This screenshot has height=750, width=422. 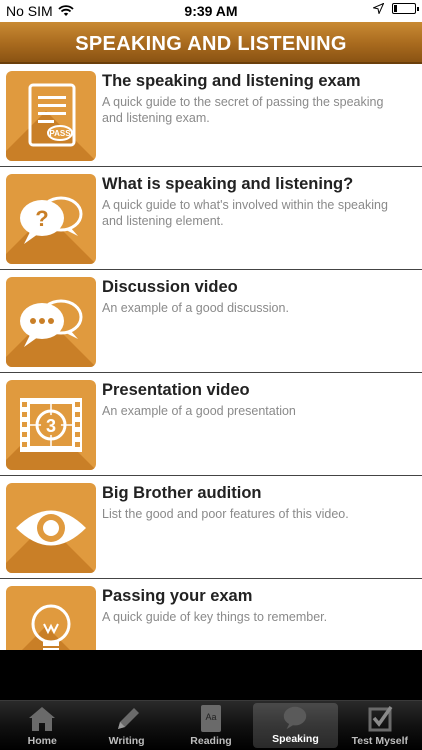 I want to click on document-pass-icon: PASS, so click(x=51, y=116).